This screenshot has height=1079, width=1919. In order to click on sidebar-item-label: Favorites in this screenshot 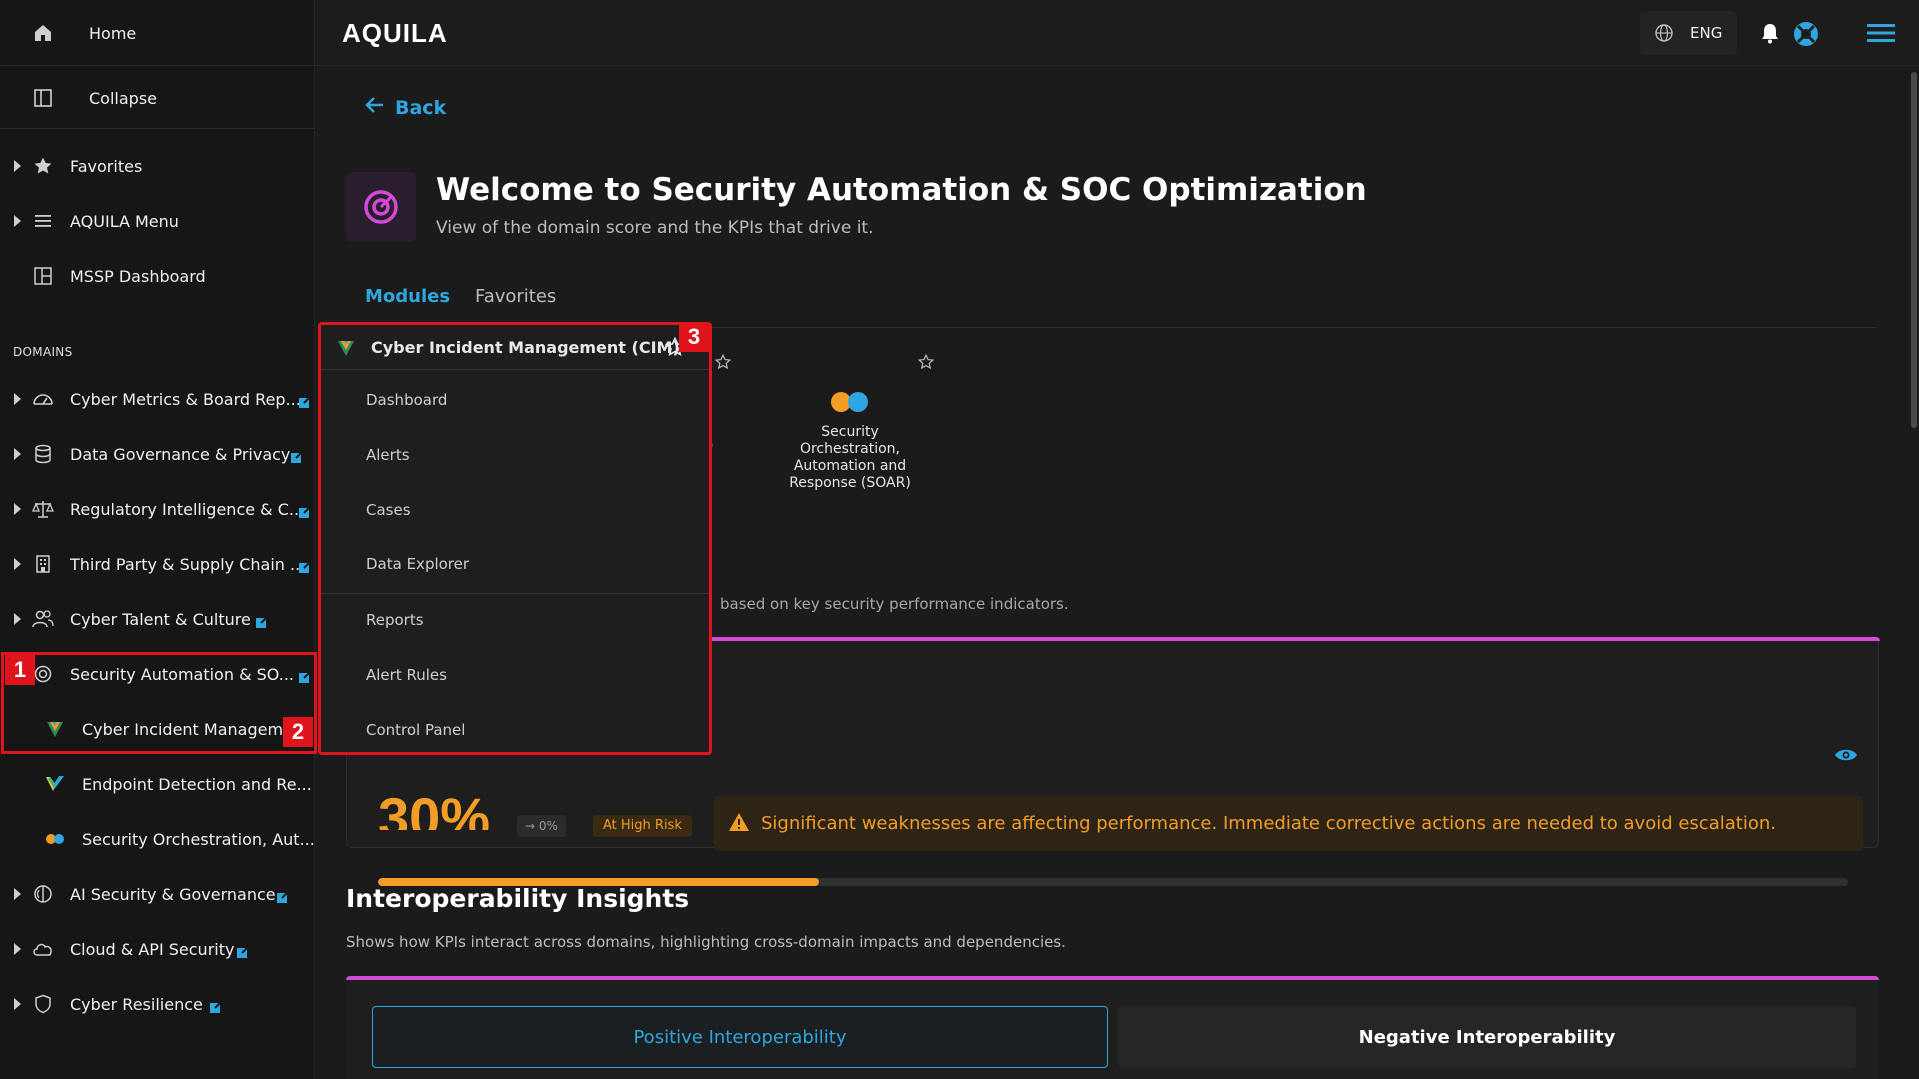, I will do `click(106, 166)`.